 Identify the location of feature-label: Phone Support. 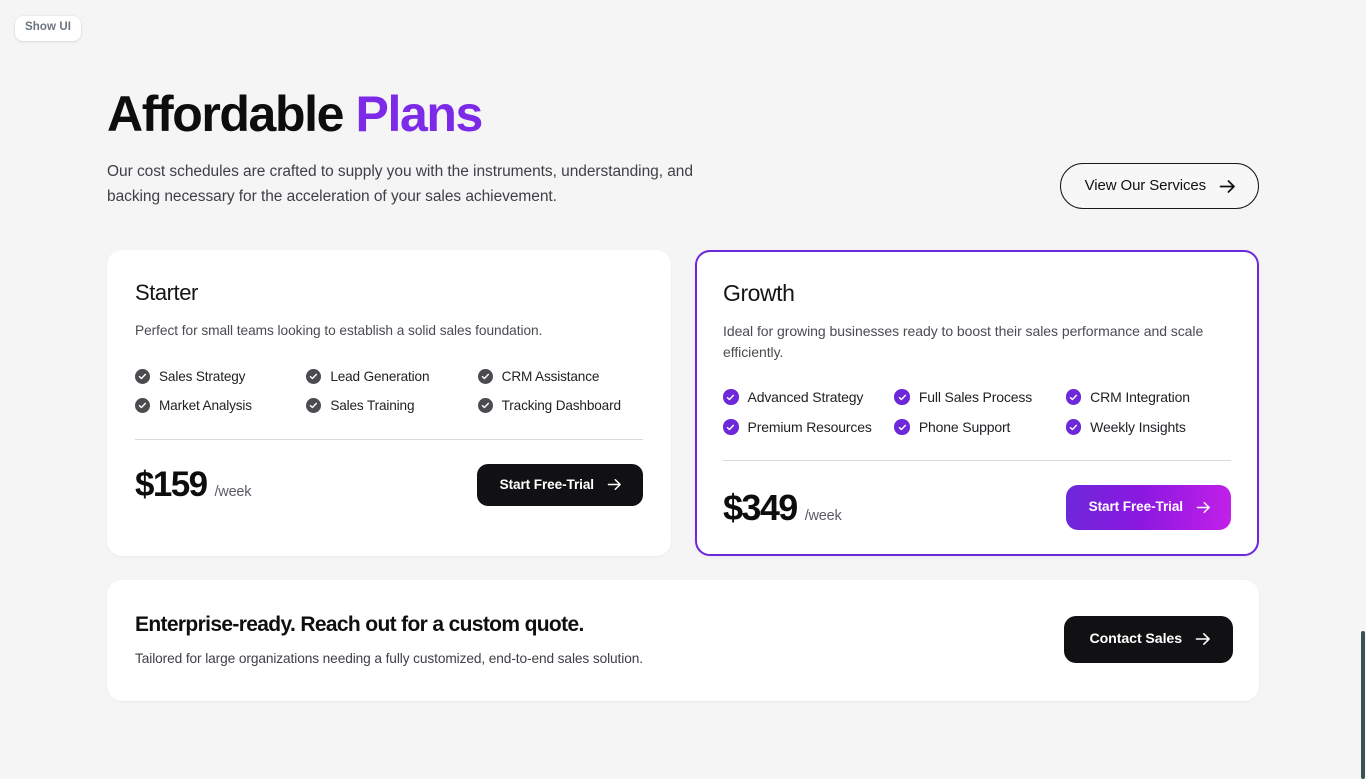
(964, 427).